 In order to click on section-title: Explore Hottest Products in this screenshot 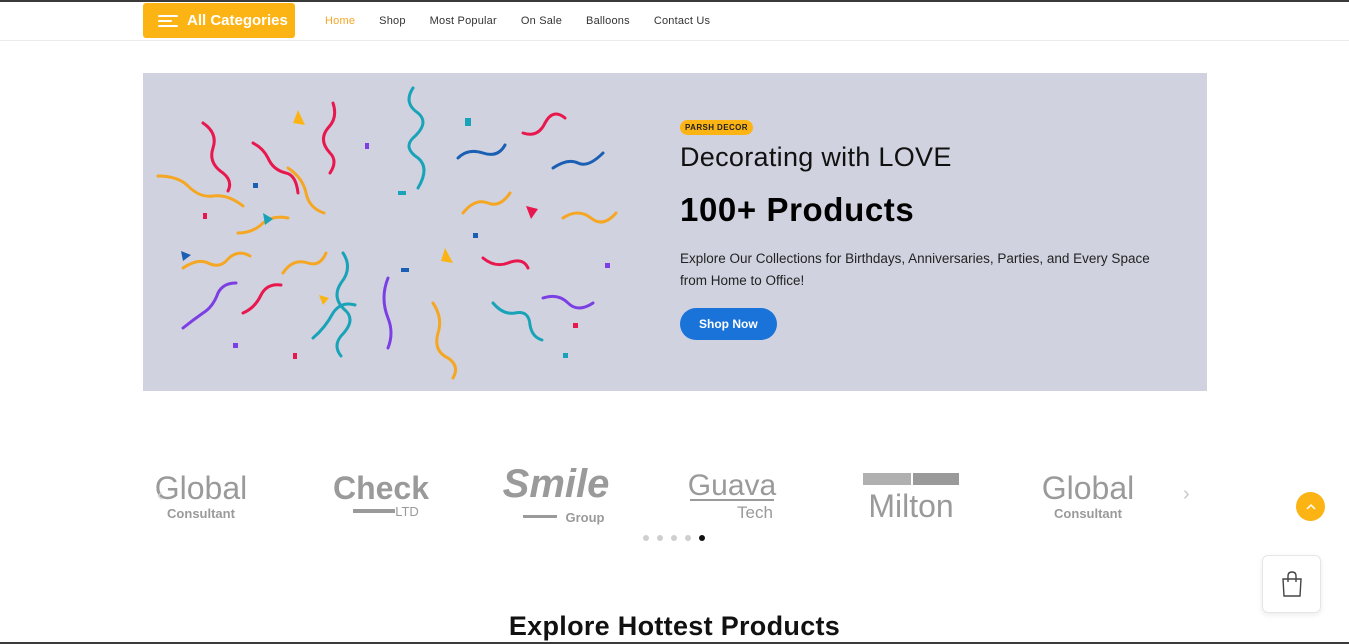, I will do `click(674, 626)`.